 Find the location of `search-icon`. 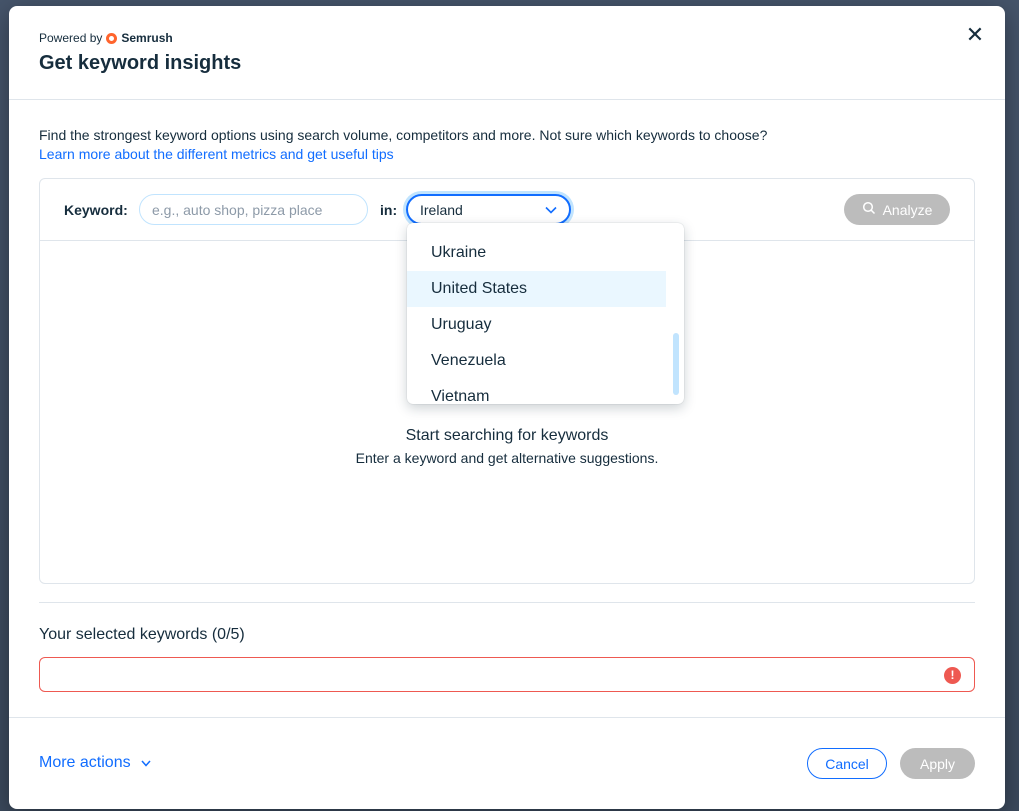

search-icon is located at coordinates (869, 209).